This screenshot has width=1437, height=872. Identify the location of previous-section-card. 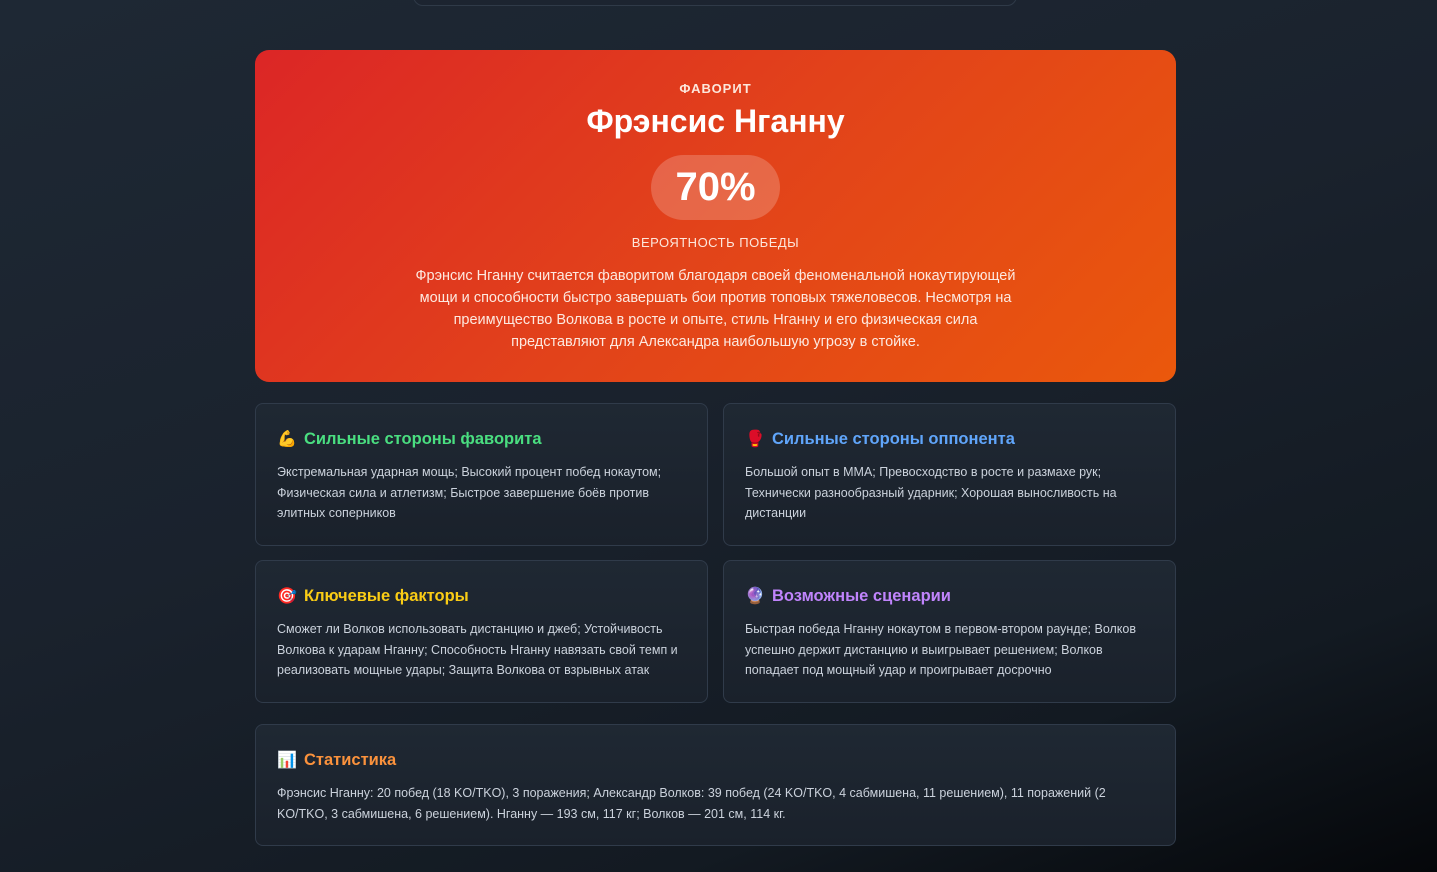
(715, 3).